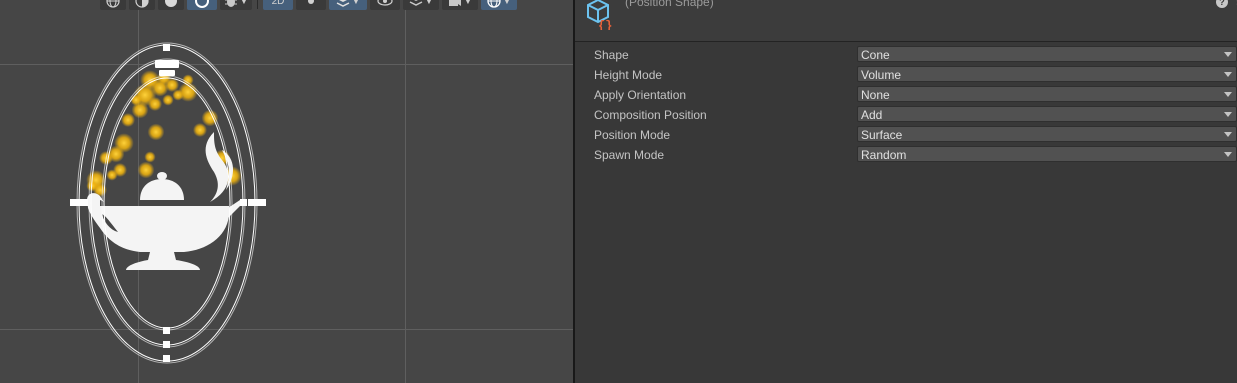 The height and width of the screenshot is (383, 1237). What do you see at coordinates (1234, 3) in the screenshot?
I see `context-menu-icon: ⋮` at bounding box center [1234, 3].